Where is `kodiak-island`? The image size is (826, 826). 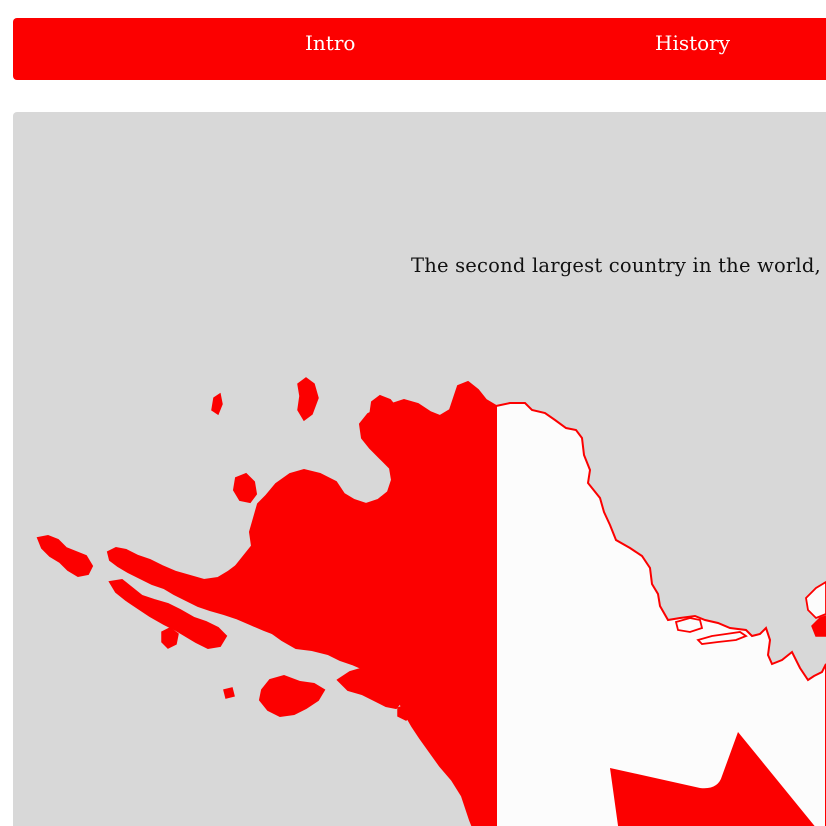
kodiak-island is located at coordinates (292, 696).